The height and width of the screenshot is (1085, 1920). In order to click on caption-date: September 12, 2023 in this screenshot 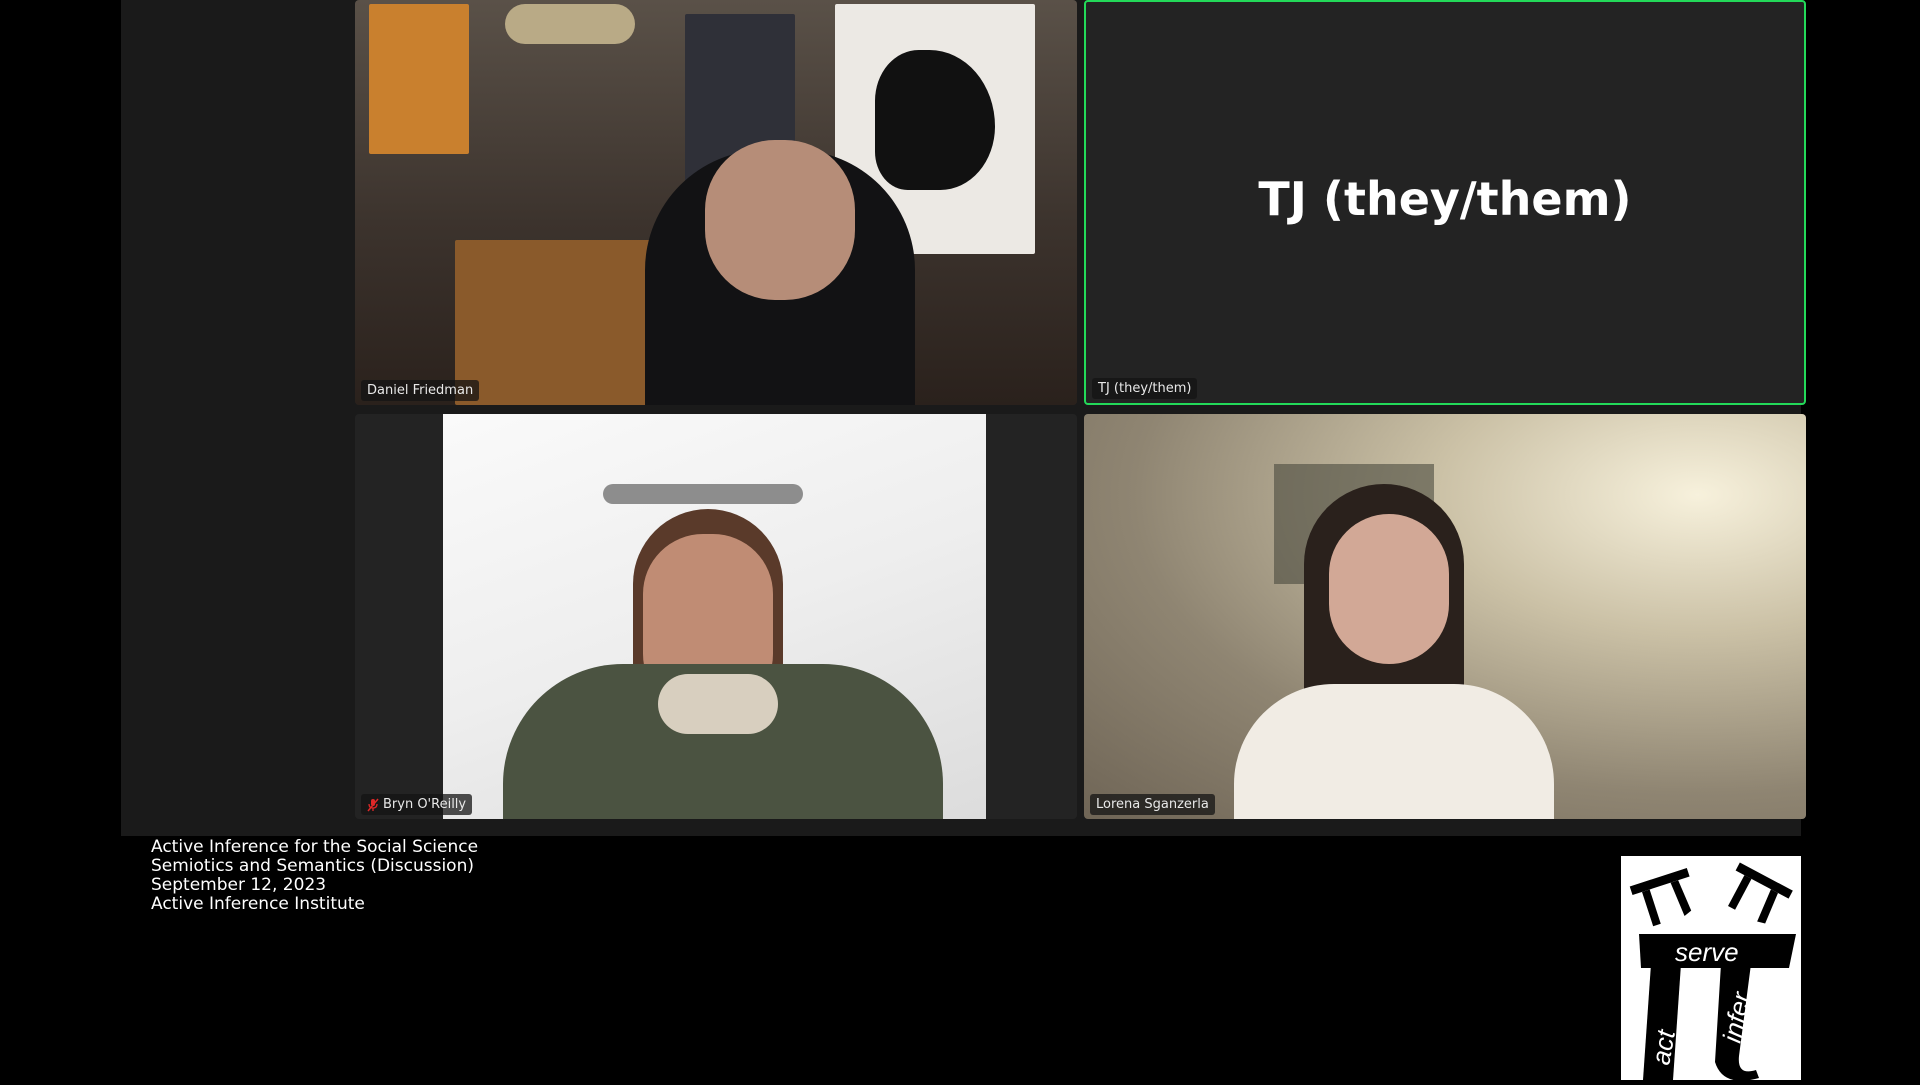, I will do `click(239, 885)`.